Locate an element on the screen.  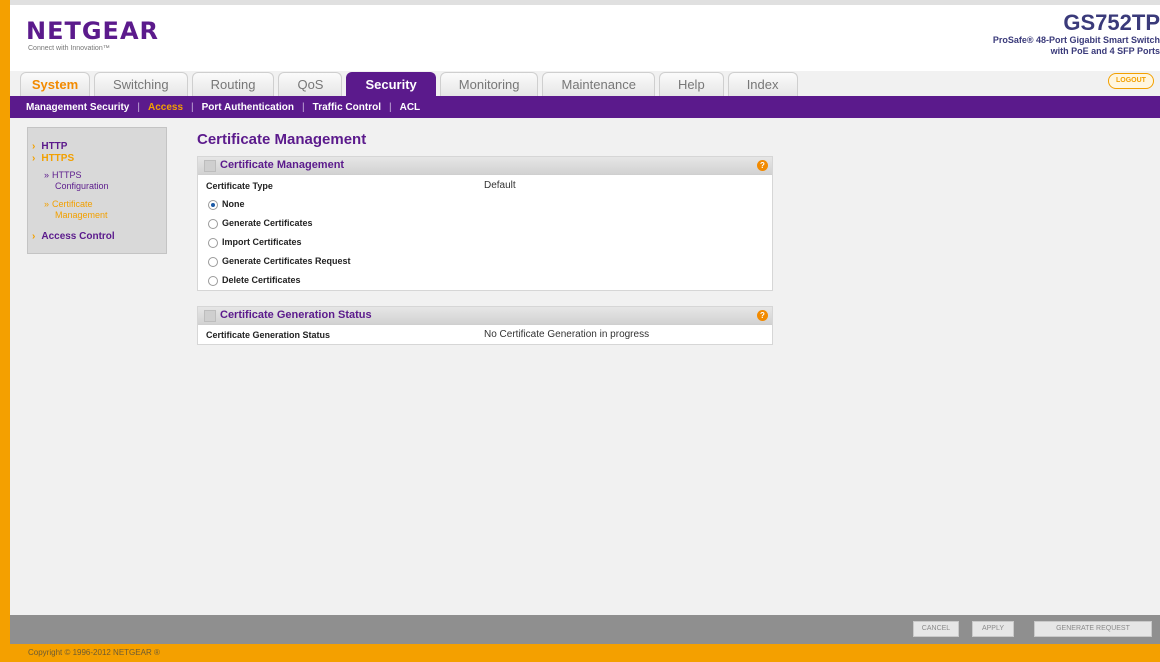
generation-status-label: Certificate Generation Status is located at coordinates (268, 335).